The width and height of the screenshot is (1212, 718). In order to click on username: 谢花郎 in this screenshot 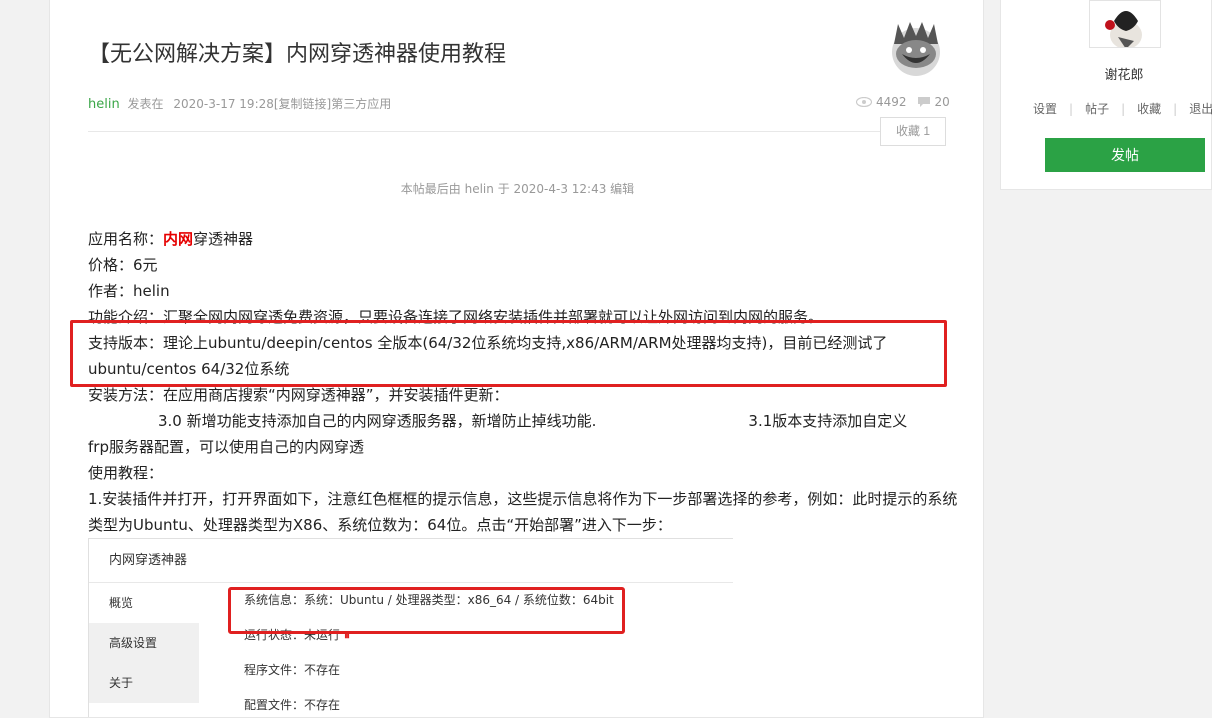, I will do `click(1106, 73)`.